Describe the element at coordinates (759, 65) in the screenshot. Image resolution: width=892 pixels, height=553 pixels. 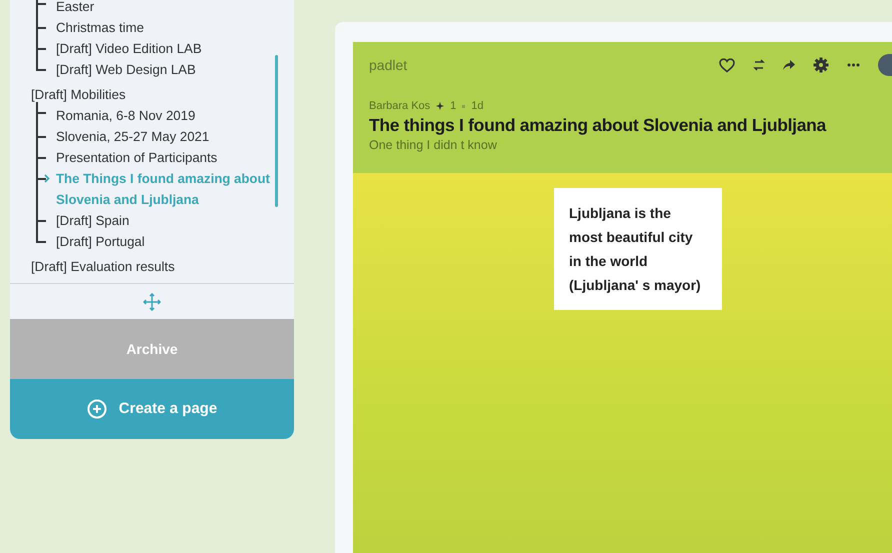
I see `remake-icon` at that location.